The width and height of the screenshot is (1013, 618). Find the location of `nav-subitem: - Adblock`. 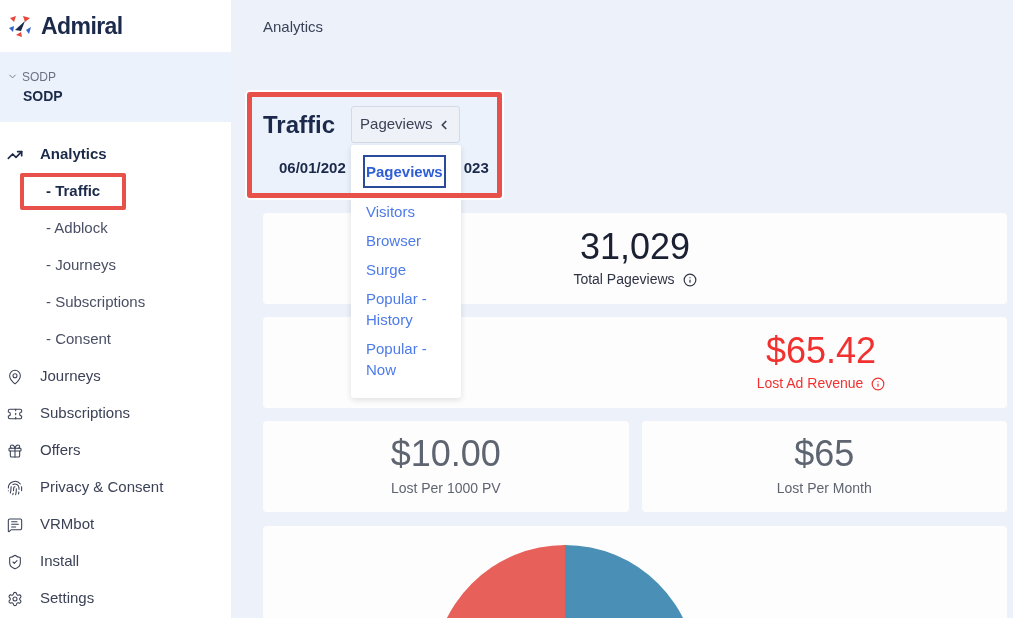

nav-subitem: - Adblock is located at coordinates (77, 228).